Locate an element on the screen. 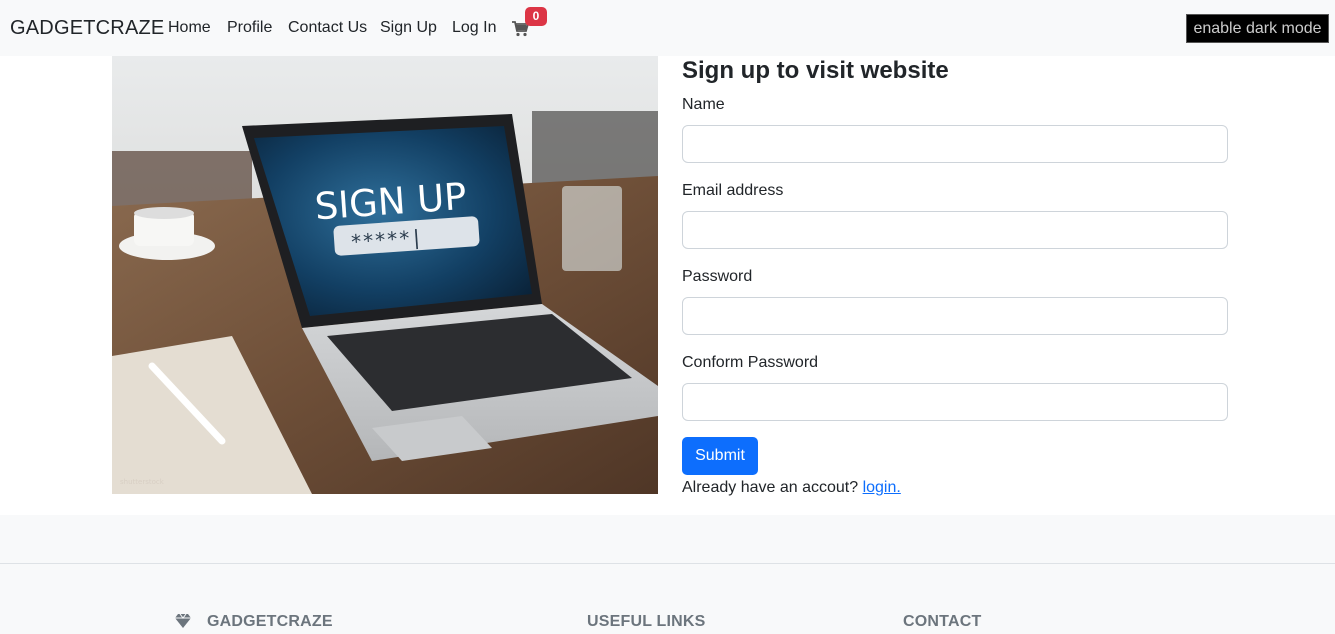  form-title: Sign up to visit website is located at coordinates (815, 70).